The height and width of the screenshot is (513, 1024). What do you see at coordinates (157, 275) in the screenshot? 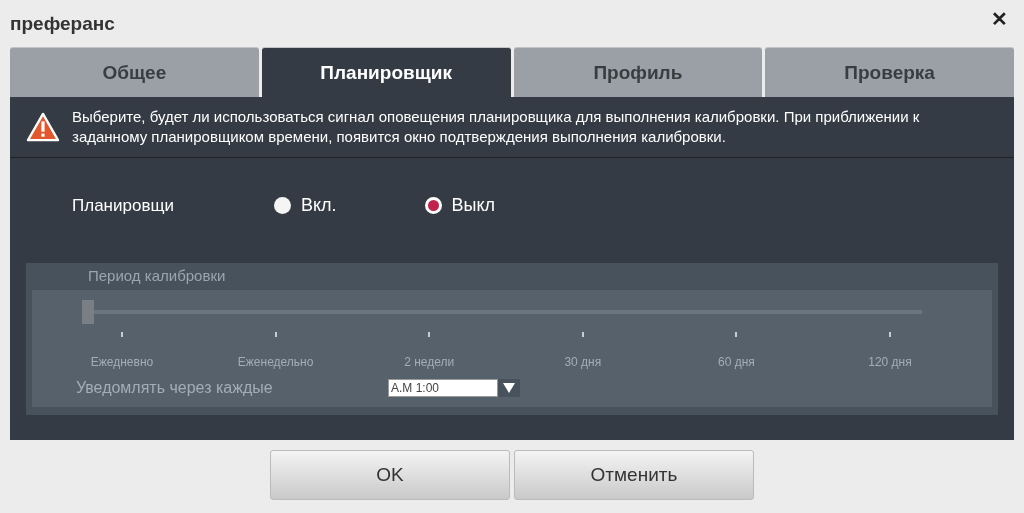
I see `group-title: Период калибровки` at bounding box center [157, 275].